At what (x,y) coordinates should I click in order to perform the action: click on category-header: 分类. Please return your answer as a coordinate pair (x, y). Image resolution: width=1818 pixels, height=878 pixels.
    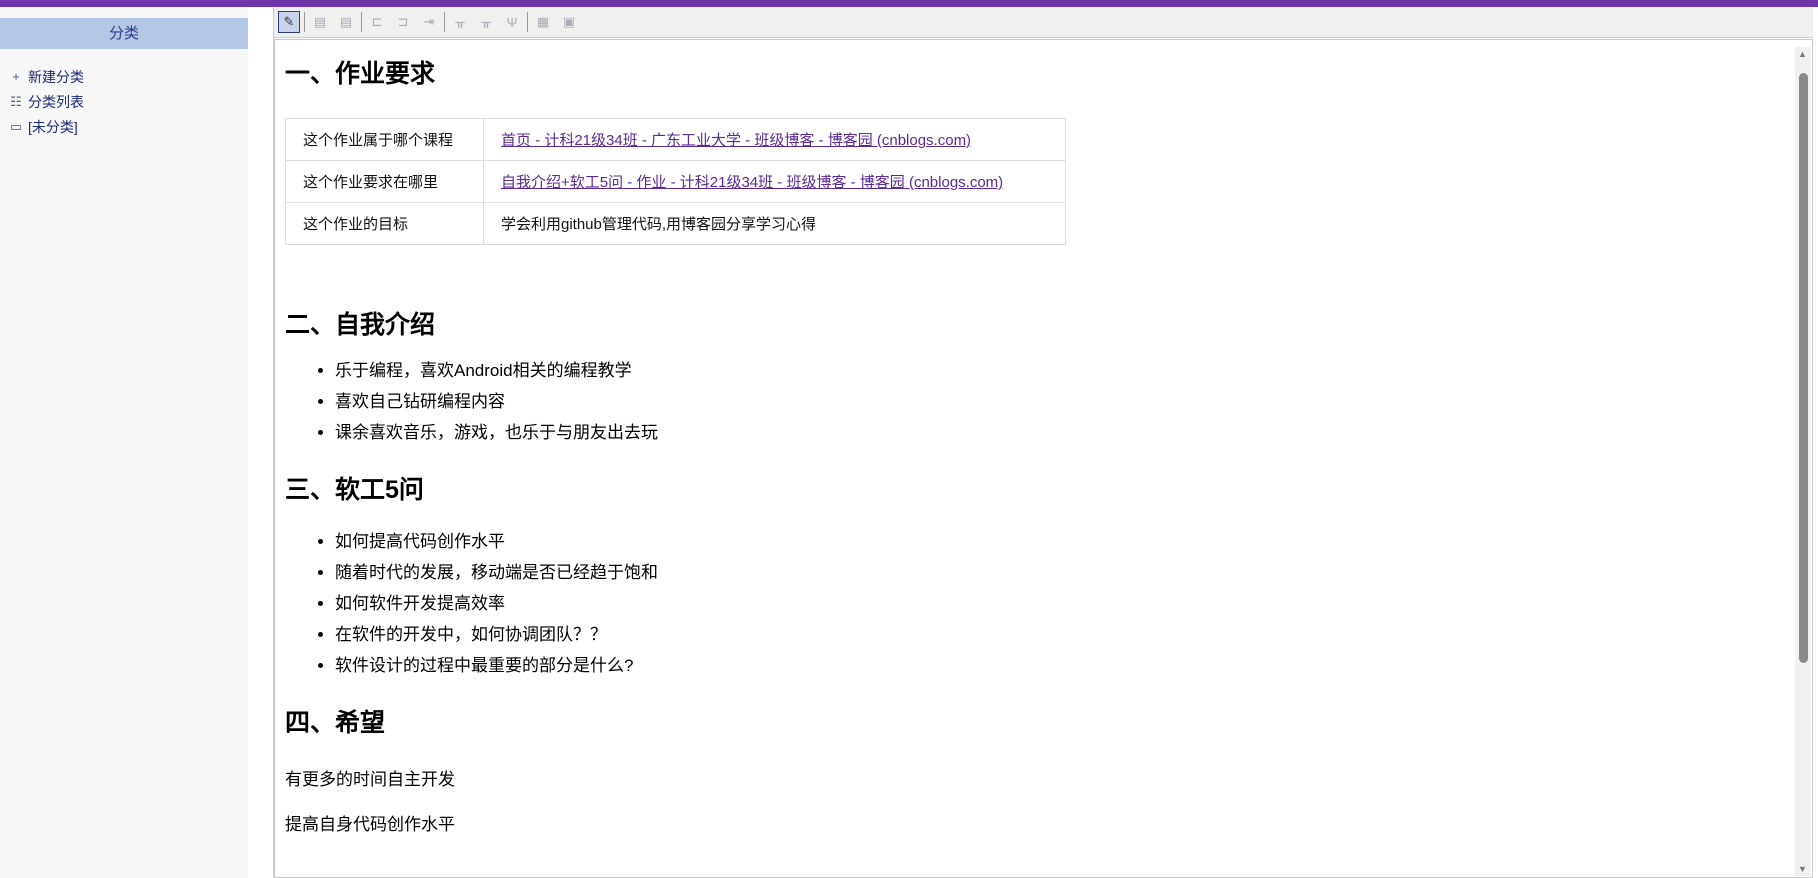
    Looking at the image, I should click on (124, 33).